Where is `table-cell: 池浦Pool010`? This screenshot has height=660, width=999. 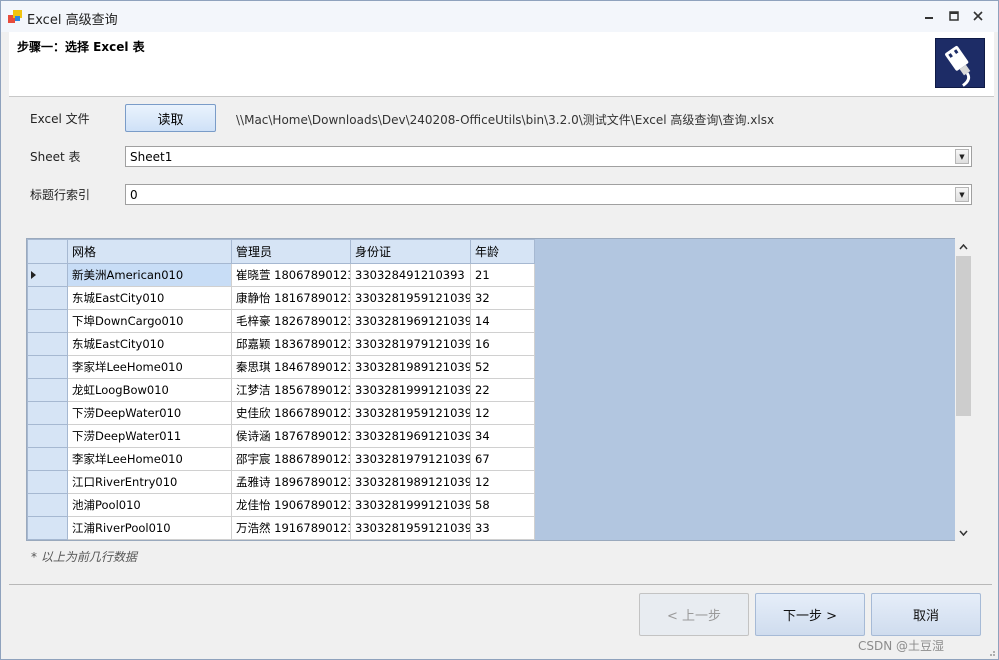
table-cell: 池浦Pool010 is located at coordinates (149, 505).